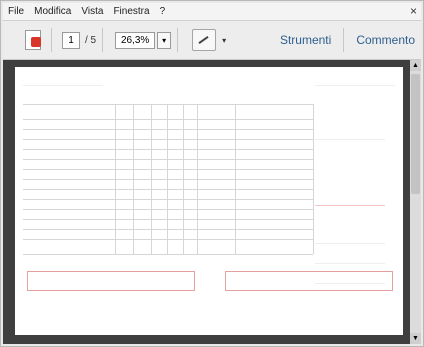  Describe the element at coordinates (305, 40) in the screenshot. I see `tools-link: Strumenti` at that location.